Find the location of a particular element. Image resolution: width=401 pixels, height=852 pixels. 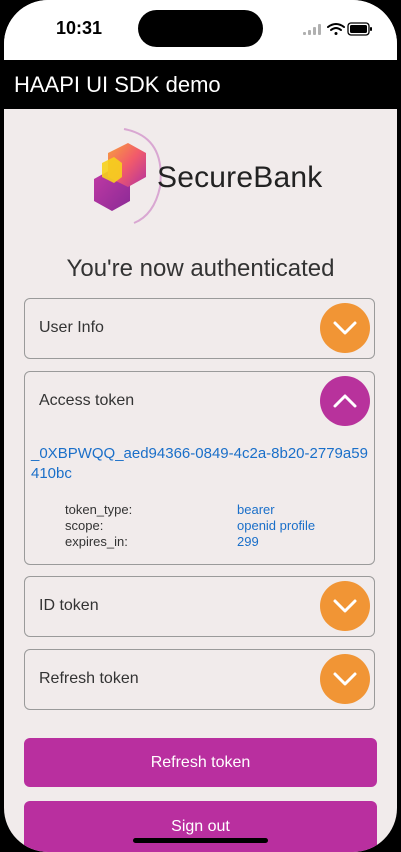

wifi-icon is located at coordinates (336, 29).